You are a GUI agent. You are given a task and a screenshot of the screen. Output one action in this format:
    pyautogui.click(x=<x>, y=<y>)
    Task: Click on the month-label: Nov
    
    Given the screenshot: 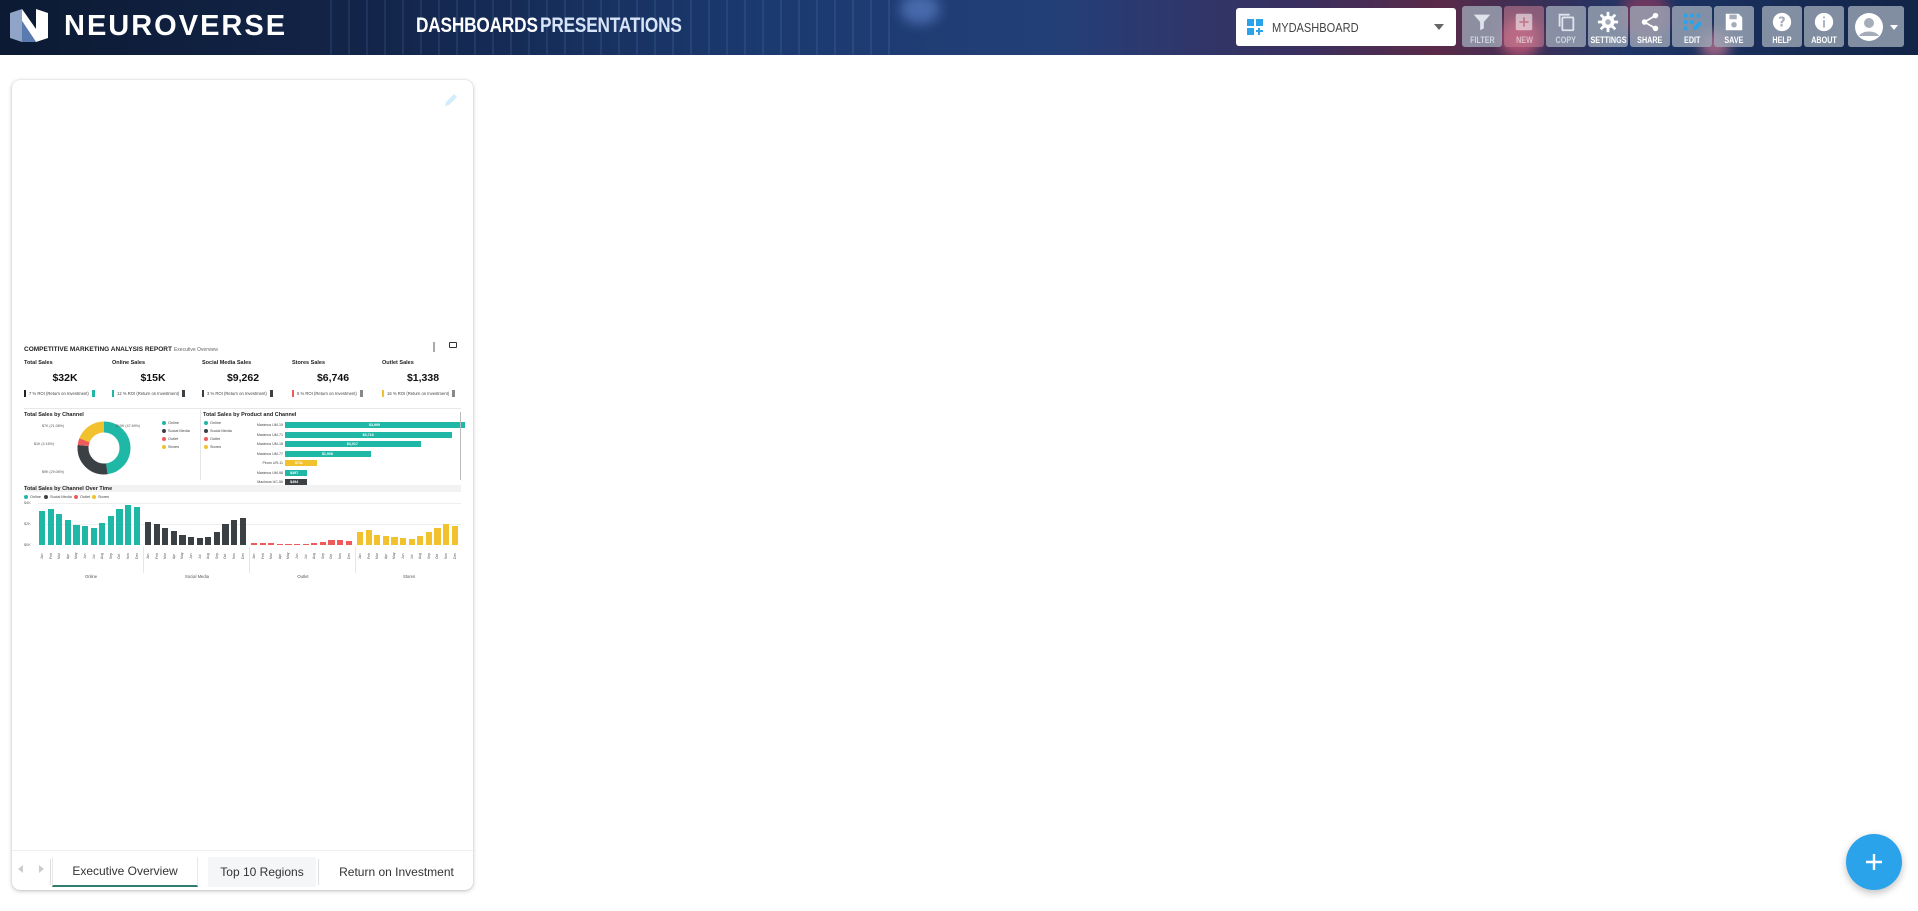 What is the action you would take?
    pyautogui.click(x=340, y=555)
    